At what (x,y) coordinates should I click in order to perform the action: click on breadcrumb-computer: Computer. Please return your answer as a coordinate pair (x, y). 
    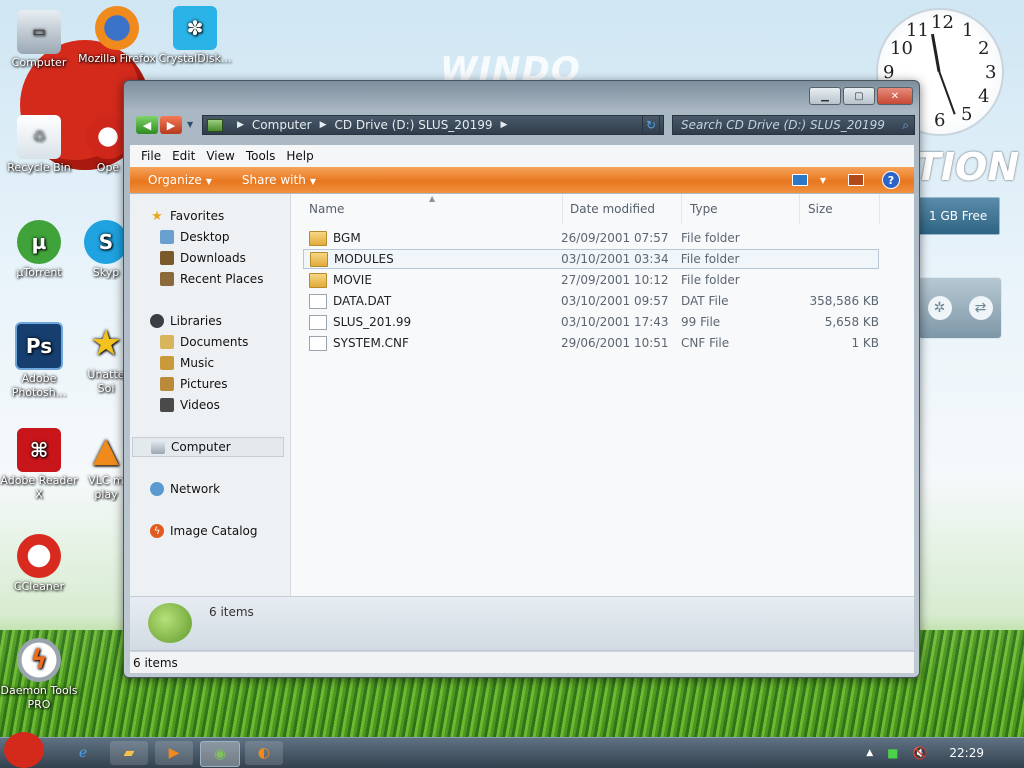
    Looking at the image, I should click on (282, 125).